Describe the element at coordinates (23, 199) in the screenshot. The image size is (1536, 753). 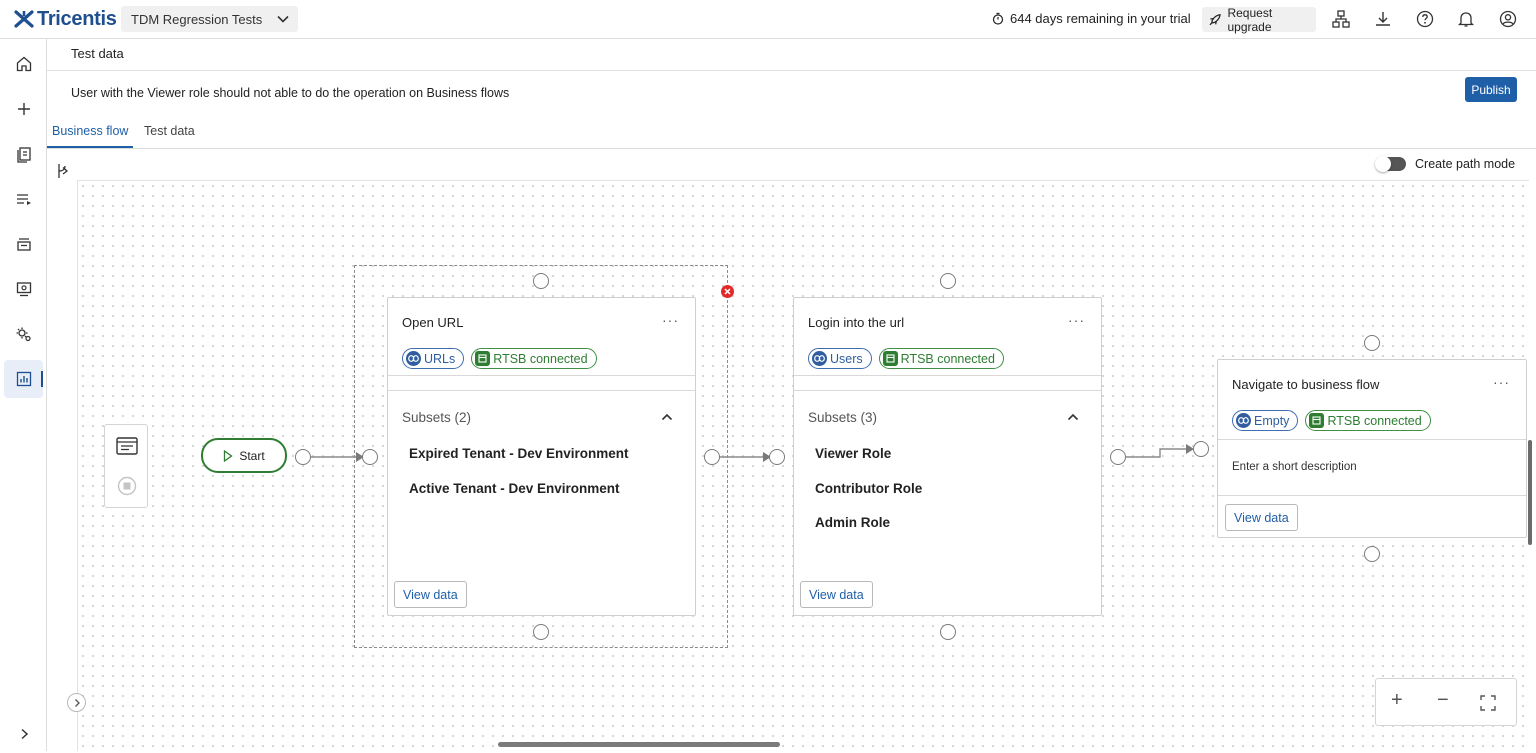
I see `nav-run-list` at that location.